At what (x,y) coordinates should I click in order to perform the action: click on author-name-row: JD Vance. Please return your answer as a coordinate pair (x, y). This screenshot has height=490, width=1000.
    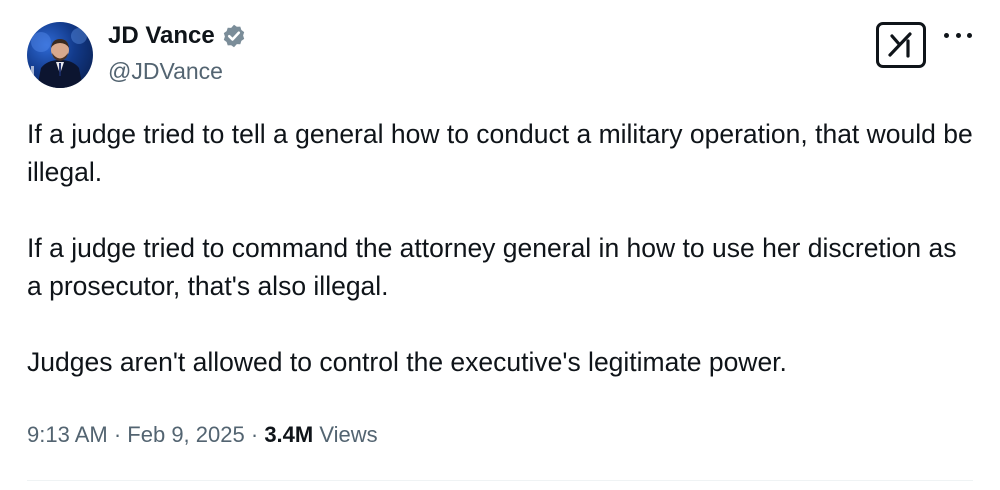
    Looking at the image, I should click on (177, 36).